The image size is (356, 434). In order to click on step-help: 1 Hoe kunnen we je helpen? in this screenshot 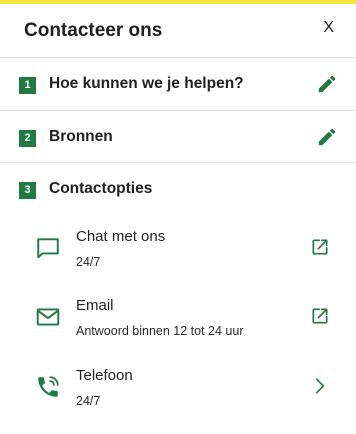, I will do `click(178, 85)`.